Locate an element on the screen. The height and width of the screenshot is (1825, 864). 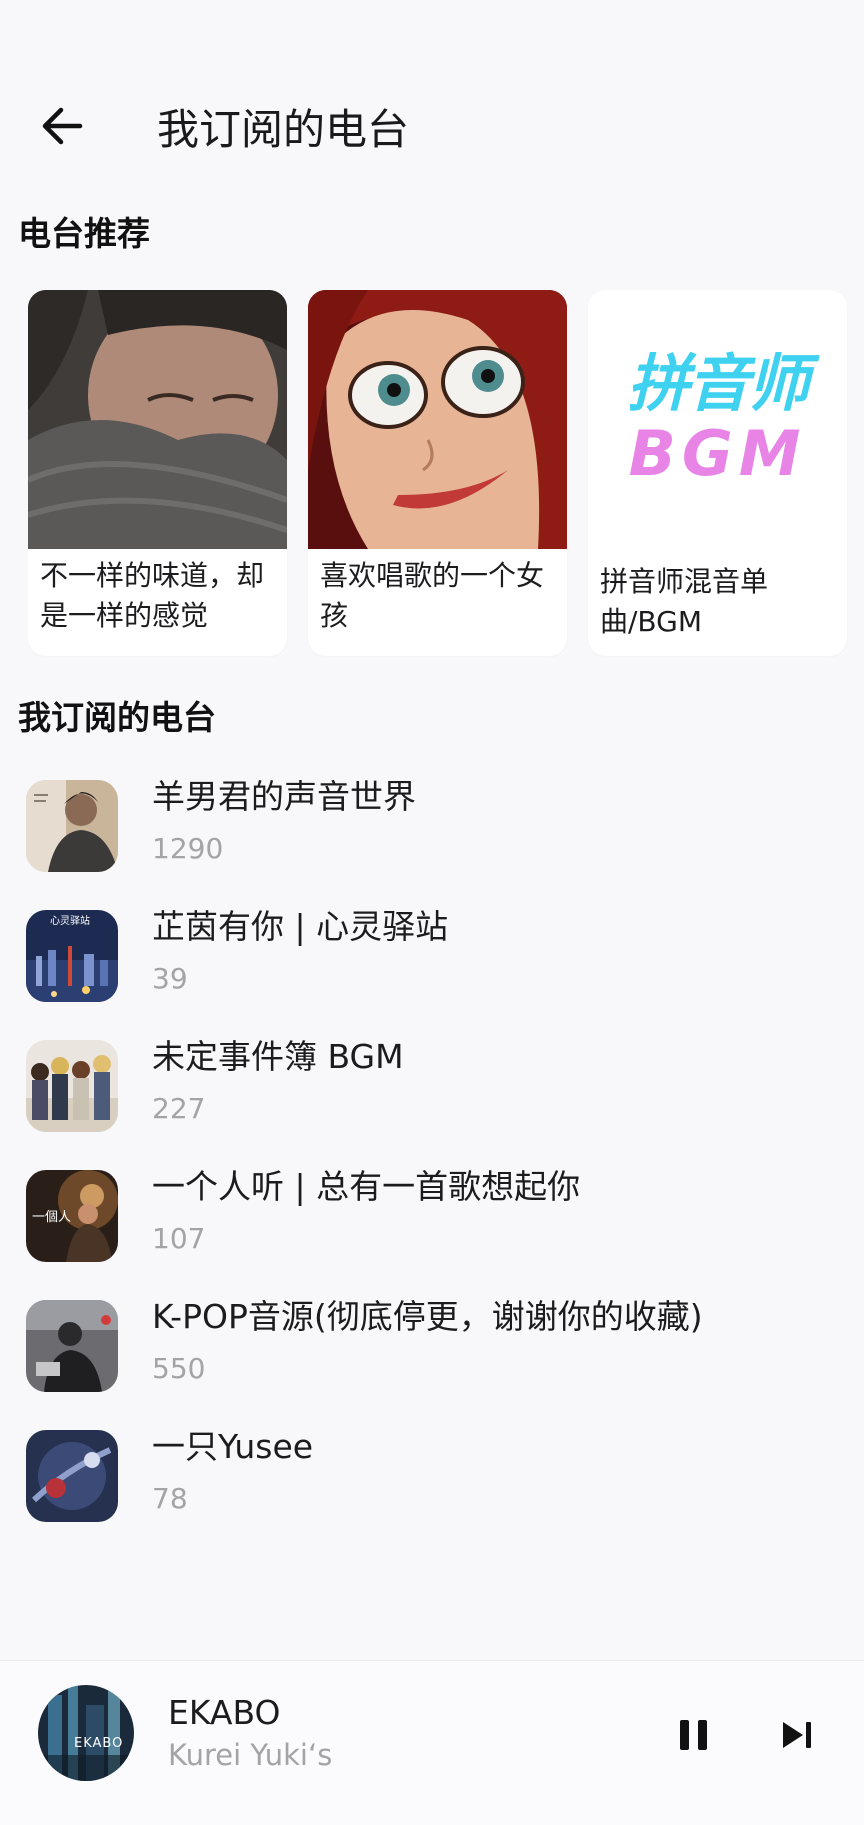
card-cover-text: BGM is located at coordinates (717, 453).